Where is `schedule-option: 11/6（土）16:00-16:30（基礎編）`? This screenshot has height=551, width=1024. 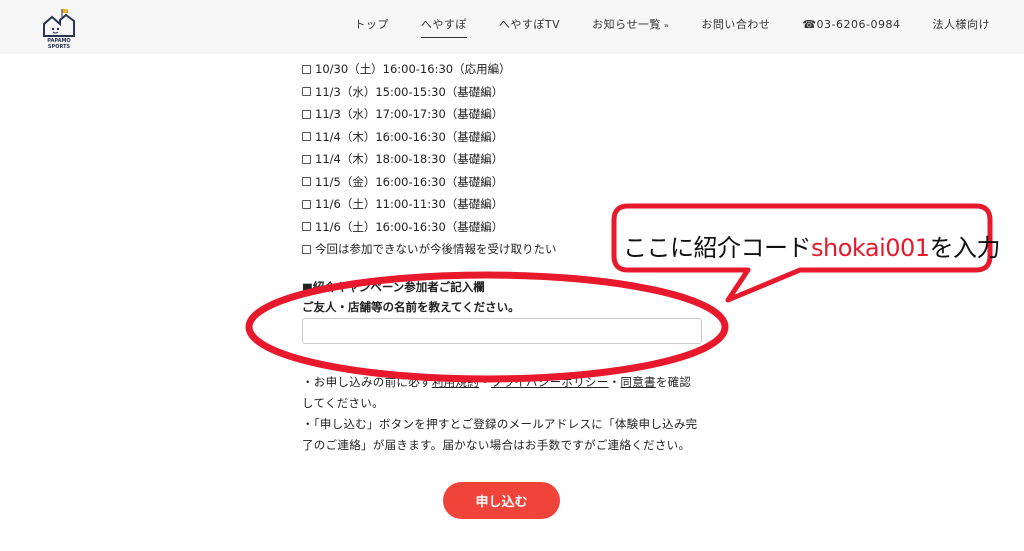 schedule-option: 11/6（土）16:00-16:30（基礎編） is located at coordinates (429, 227).